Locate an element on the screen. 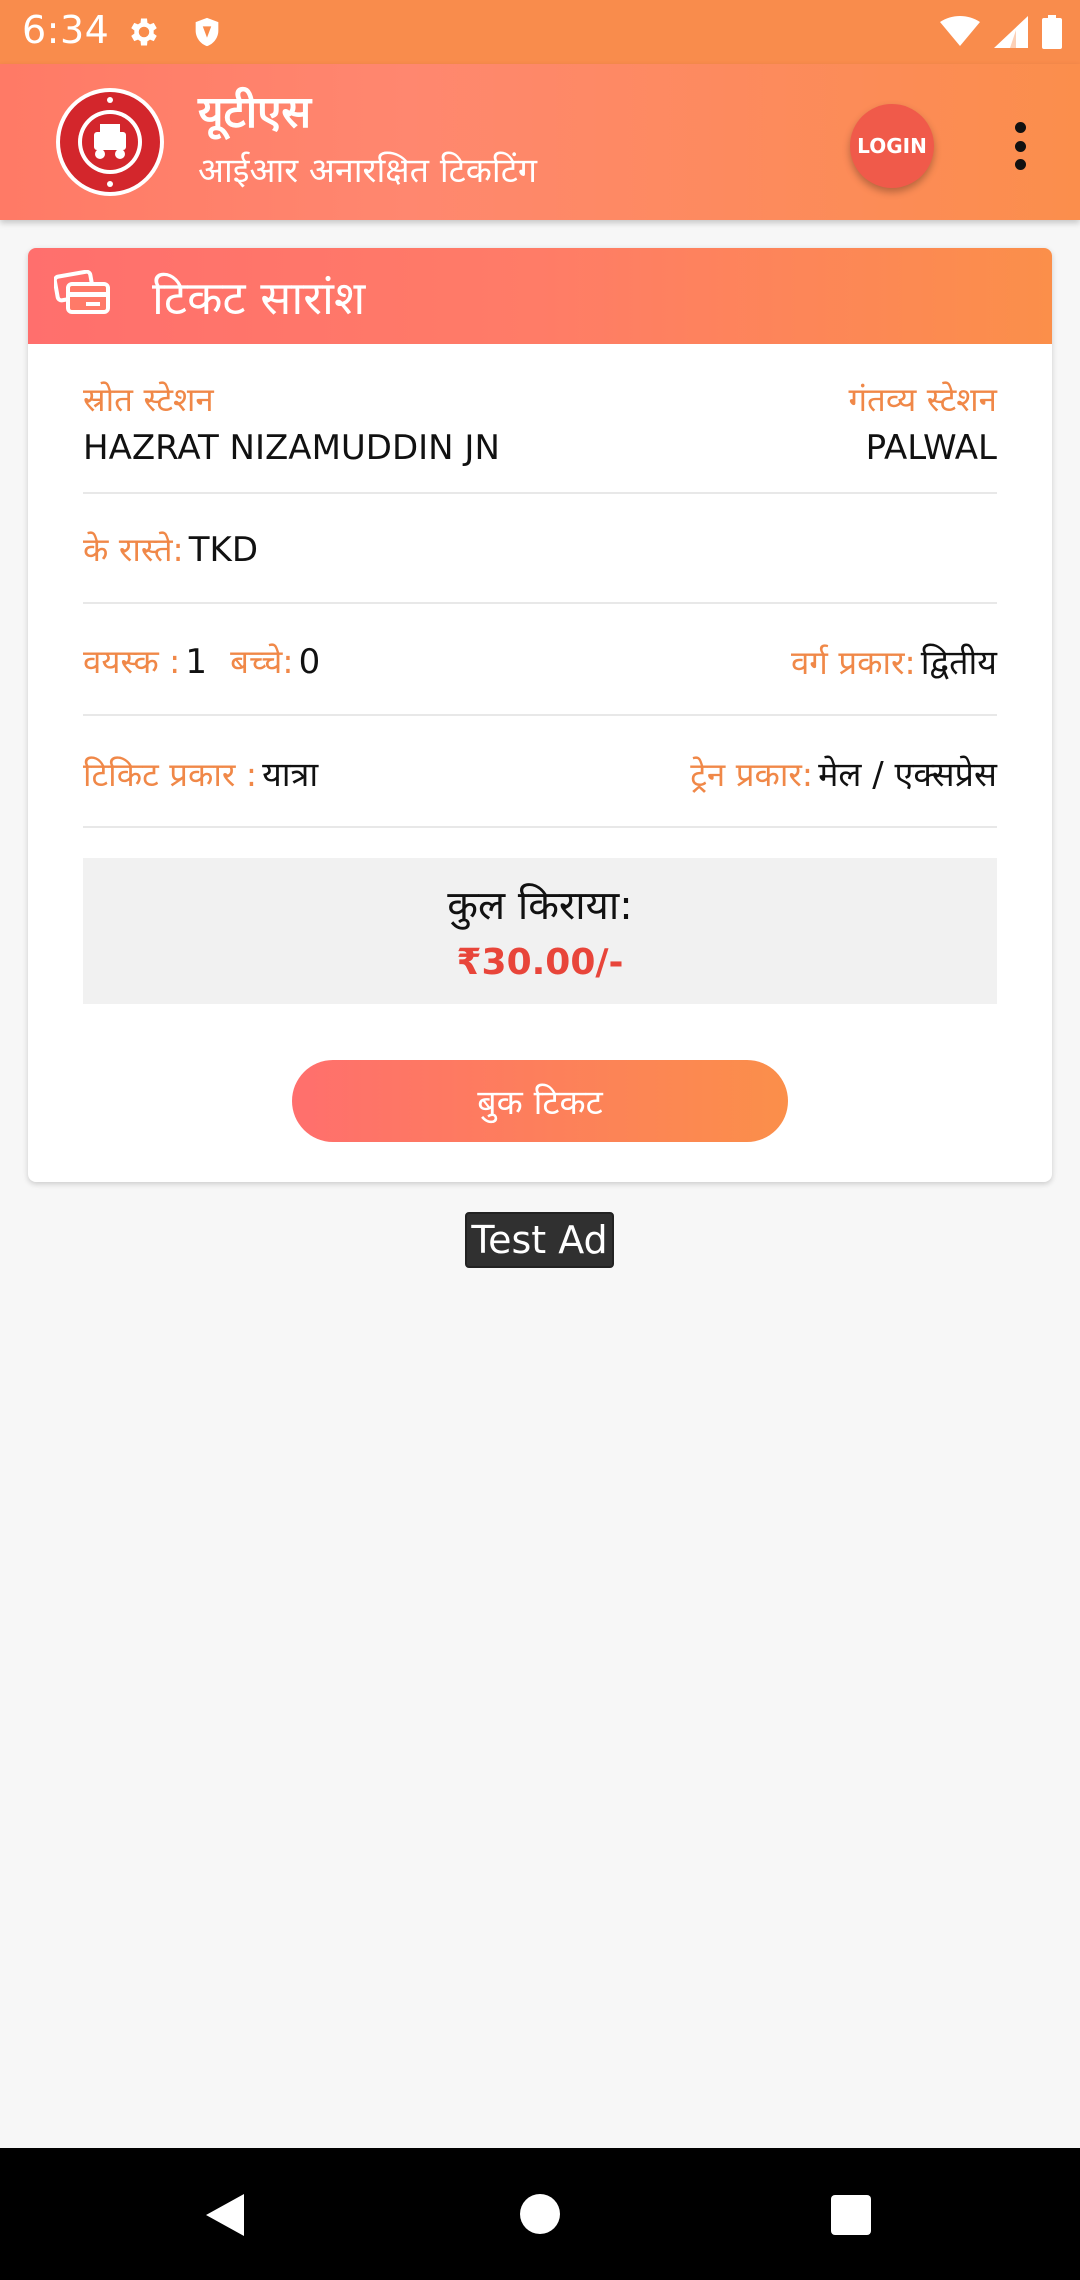 The image size is (1080, 2280). class-row: वर्ग प्रकार: द्वितीय is located at coordinates (894, 661).